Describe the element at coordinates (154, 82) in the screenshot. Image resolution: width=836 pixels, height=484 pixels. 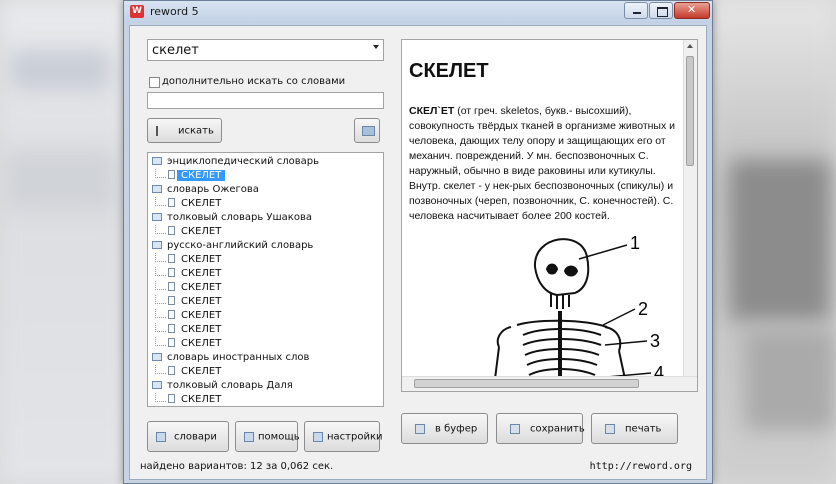
I see `also-search-checkbox` at that location.